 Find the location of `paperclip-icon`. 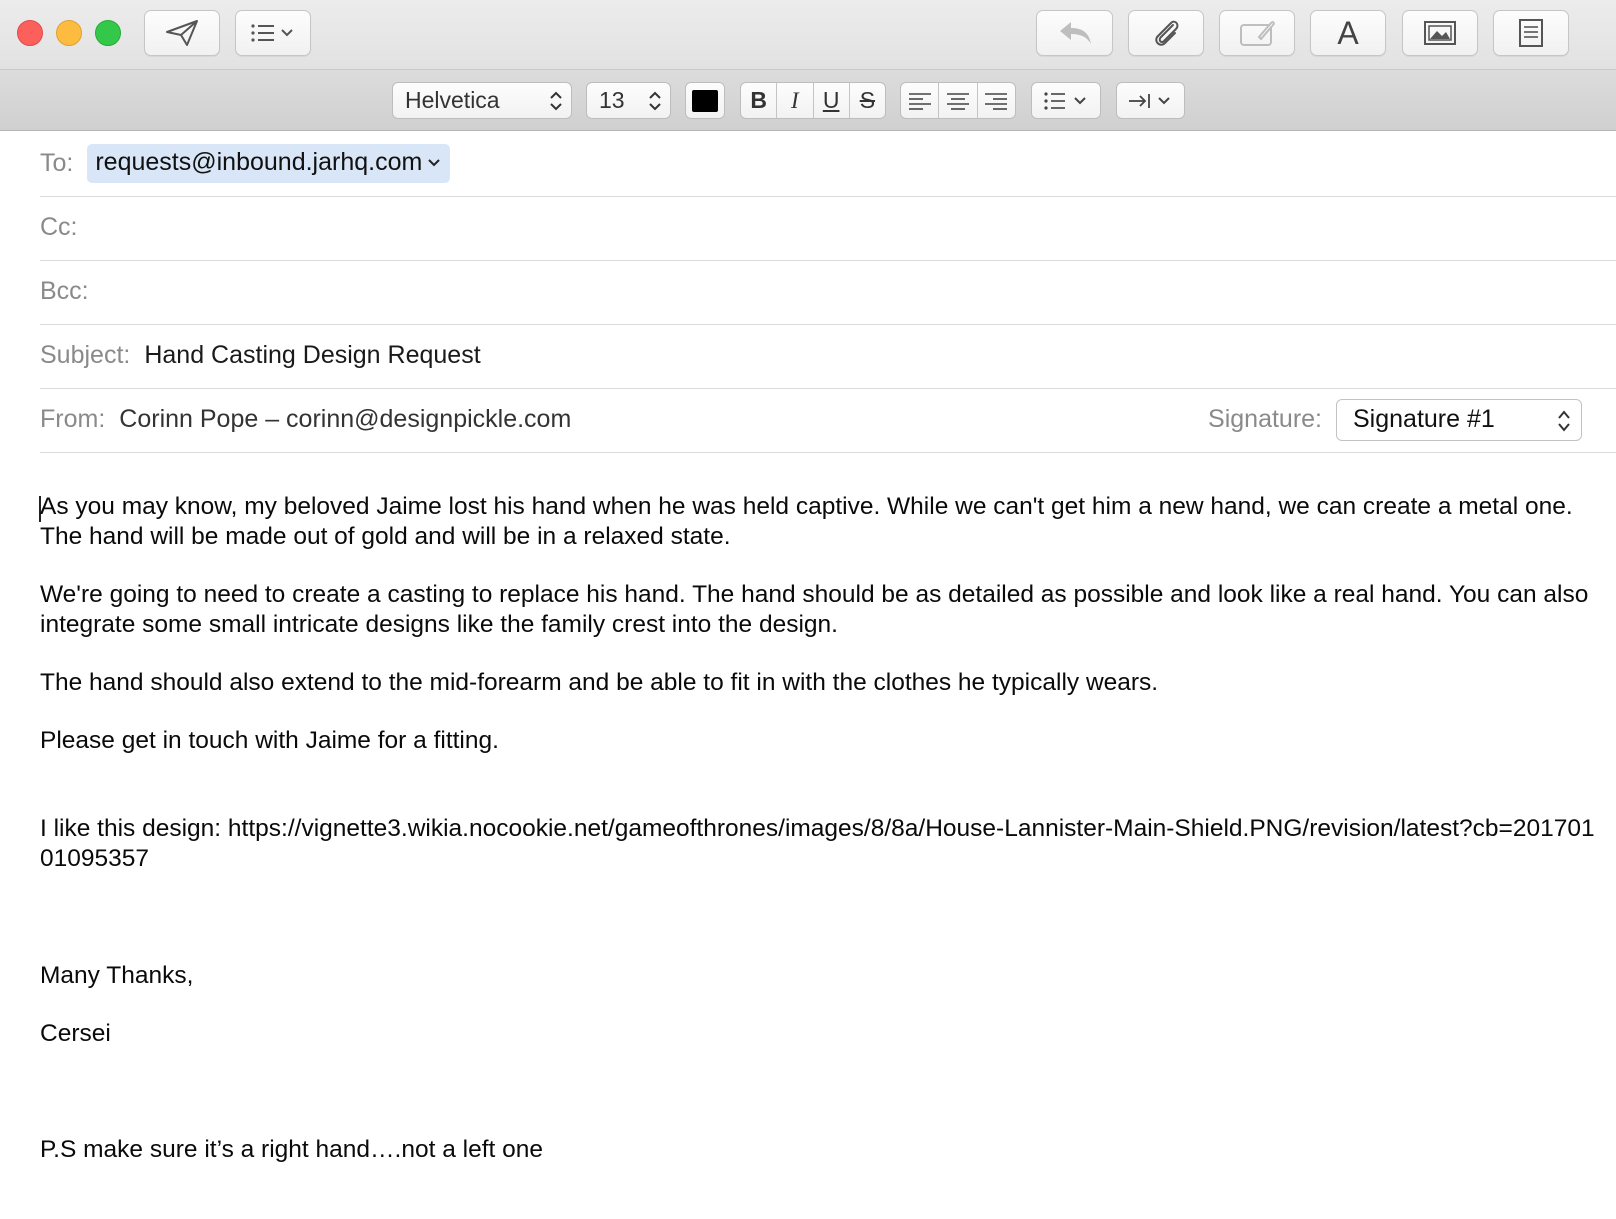

paperclip-icon is located at coordinates (1167, 33).